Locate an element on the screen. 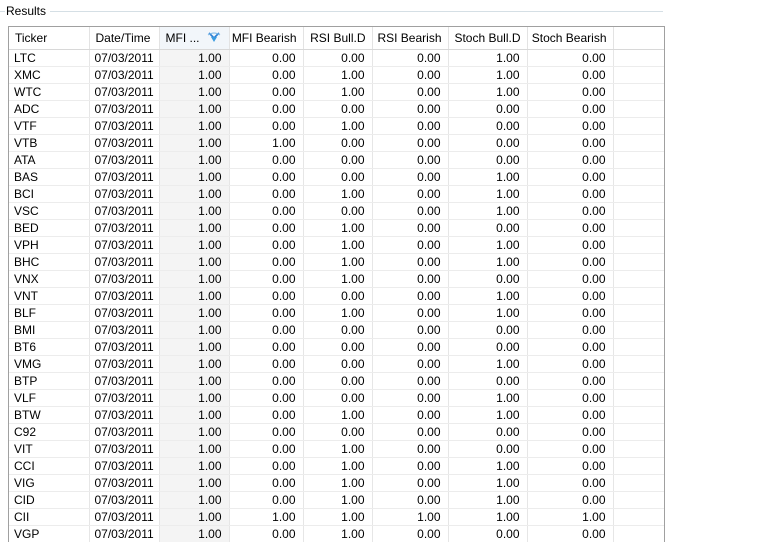 This screenshot has height=542, width=768. table-row: ATA07/03/20111.000.000.000.000.000.00 is located at coordinates (336, 160).